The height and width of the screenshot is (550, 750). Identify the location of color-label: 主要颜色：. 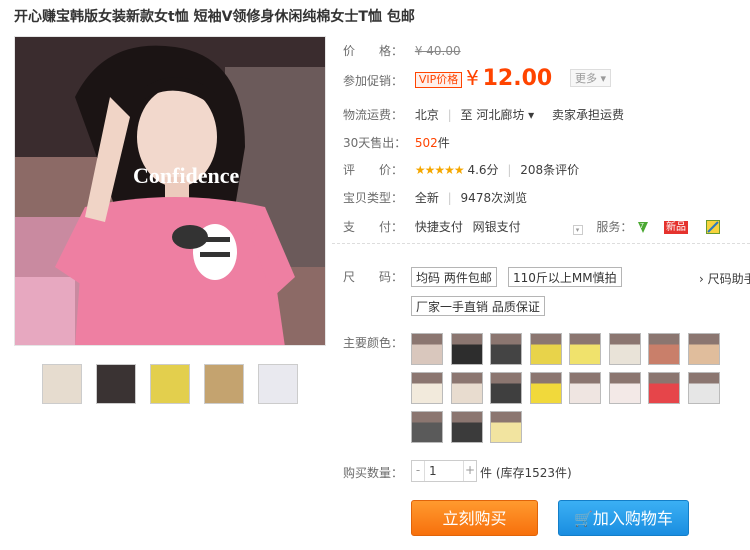
(373, 343).